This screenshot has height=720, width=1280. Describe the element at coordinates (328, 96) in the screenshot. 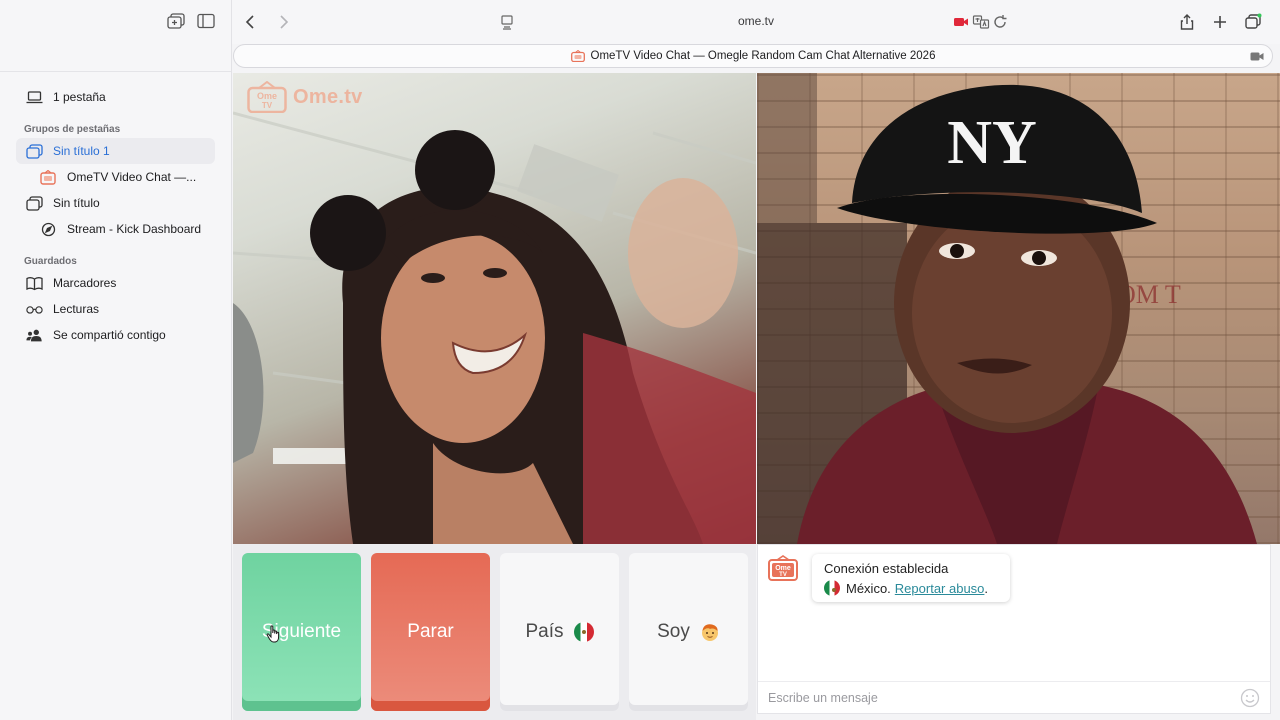

I see `ometv-logo-text: Ome.tv` at that location.